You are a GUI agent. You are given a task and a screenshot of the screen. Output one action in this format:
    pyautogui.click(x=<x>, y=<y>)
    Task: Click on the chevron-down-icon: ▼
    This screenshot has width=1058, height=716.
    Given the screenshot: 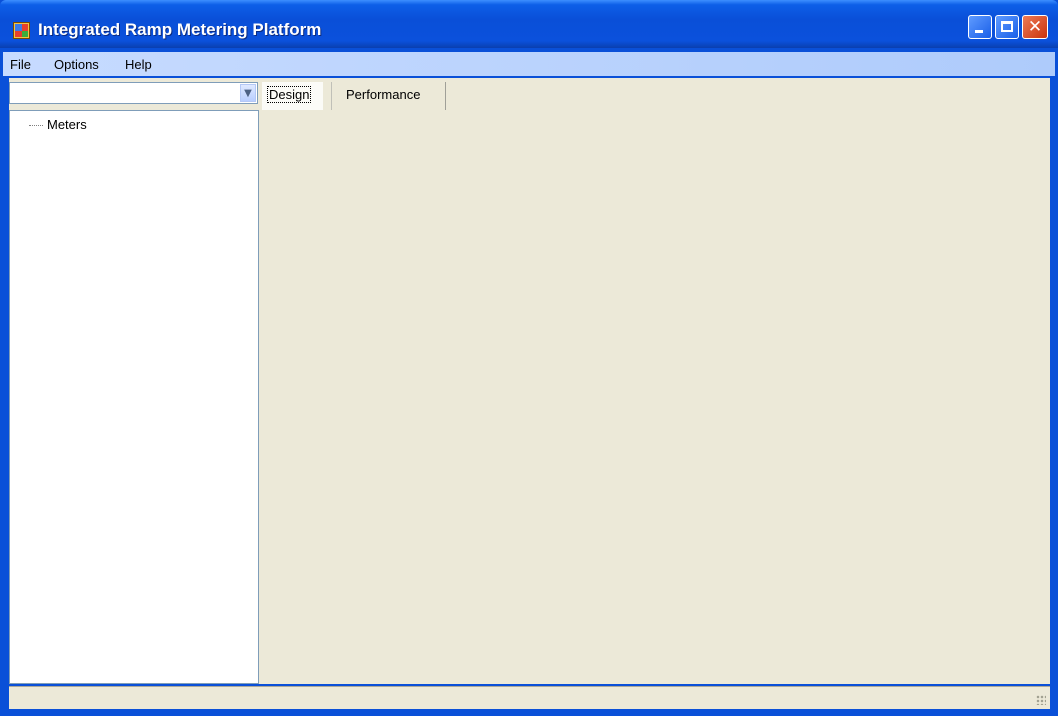 What is the action you would take?
    pyautogui.click(x=248, y=93)
    